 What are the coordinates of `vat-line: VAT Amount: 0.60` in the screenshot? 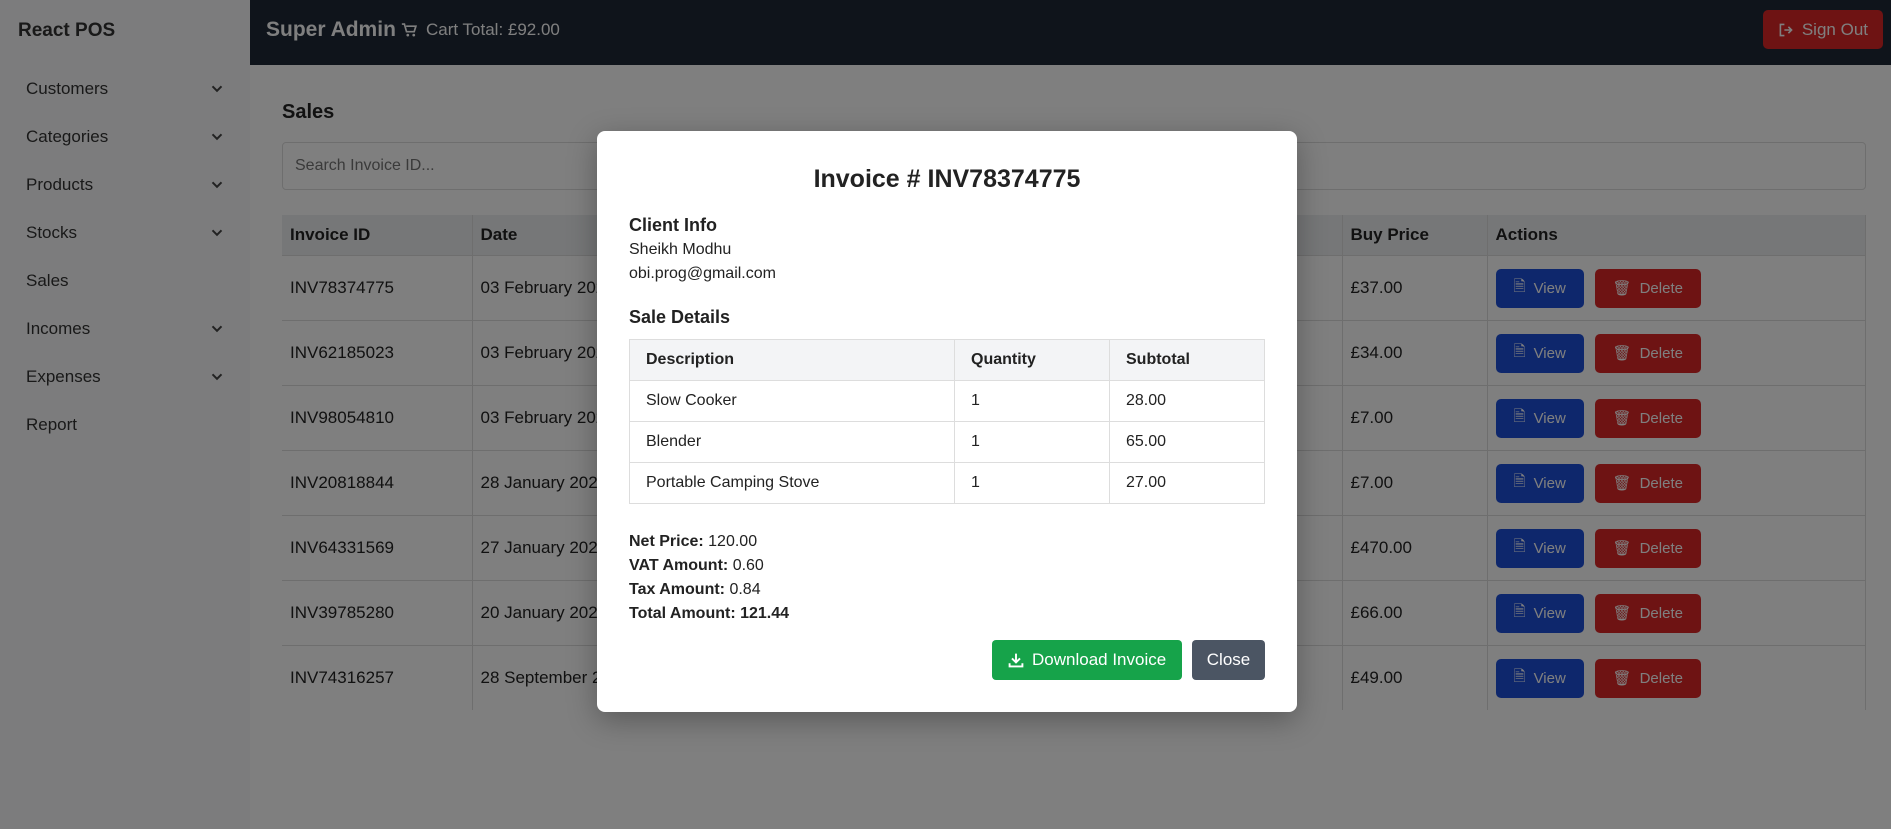 It's located at (709, 566).